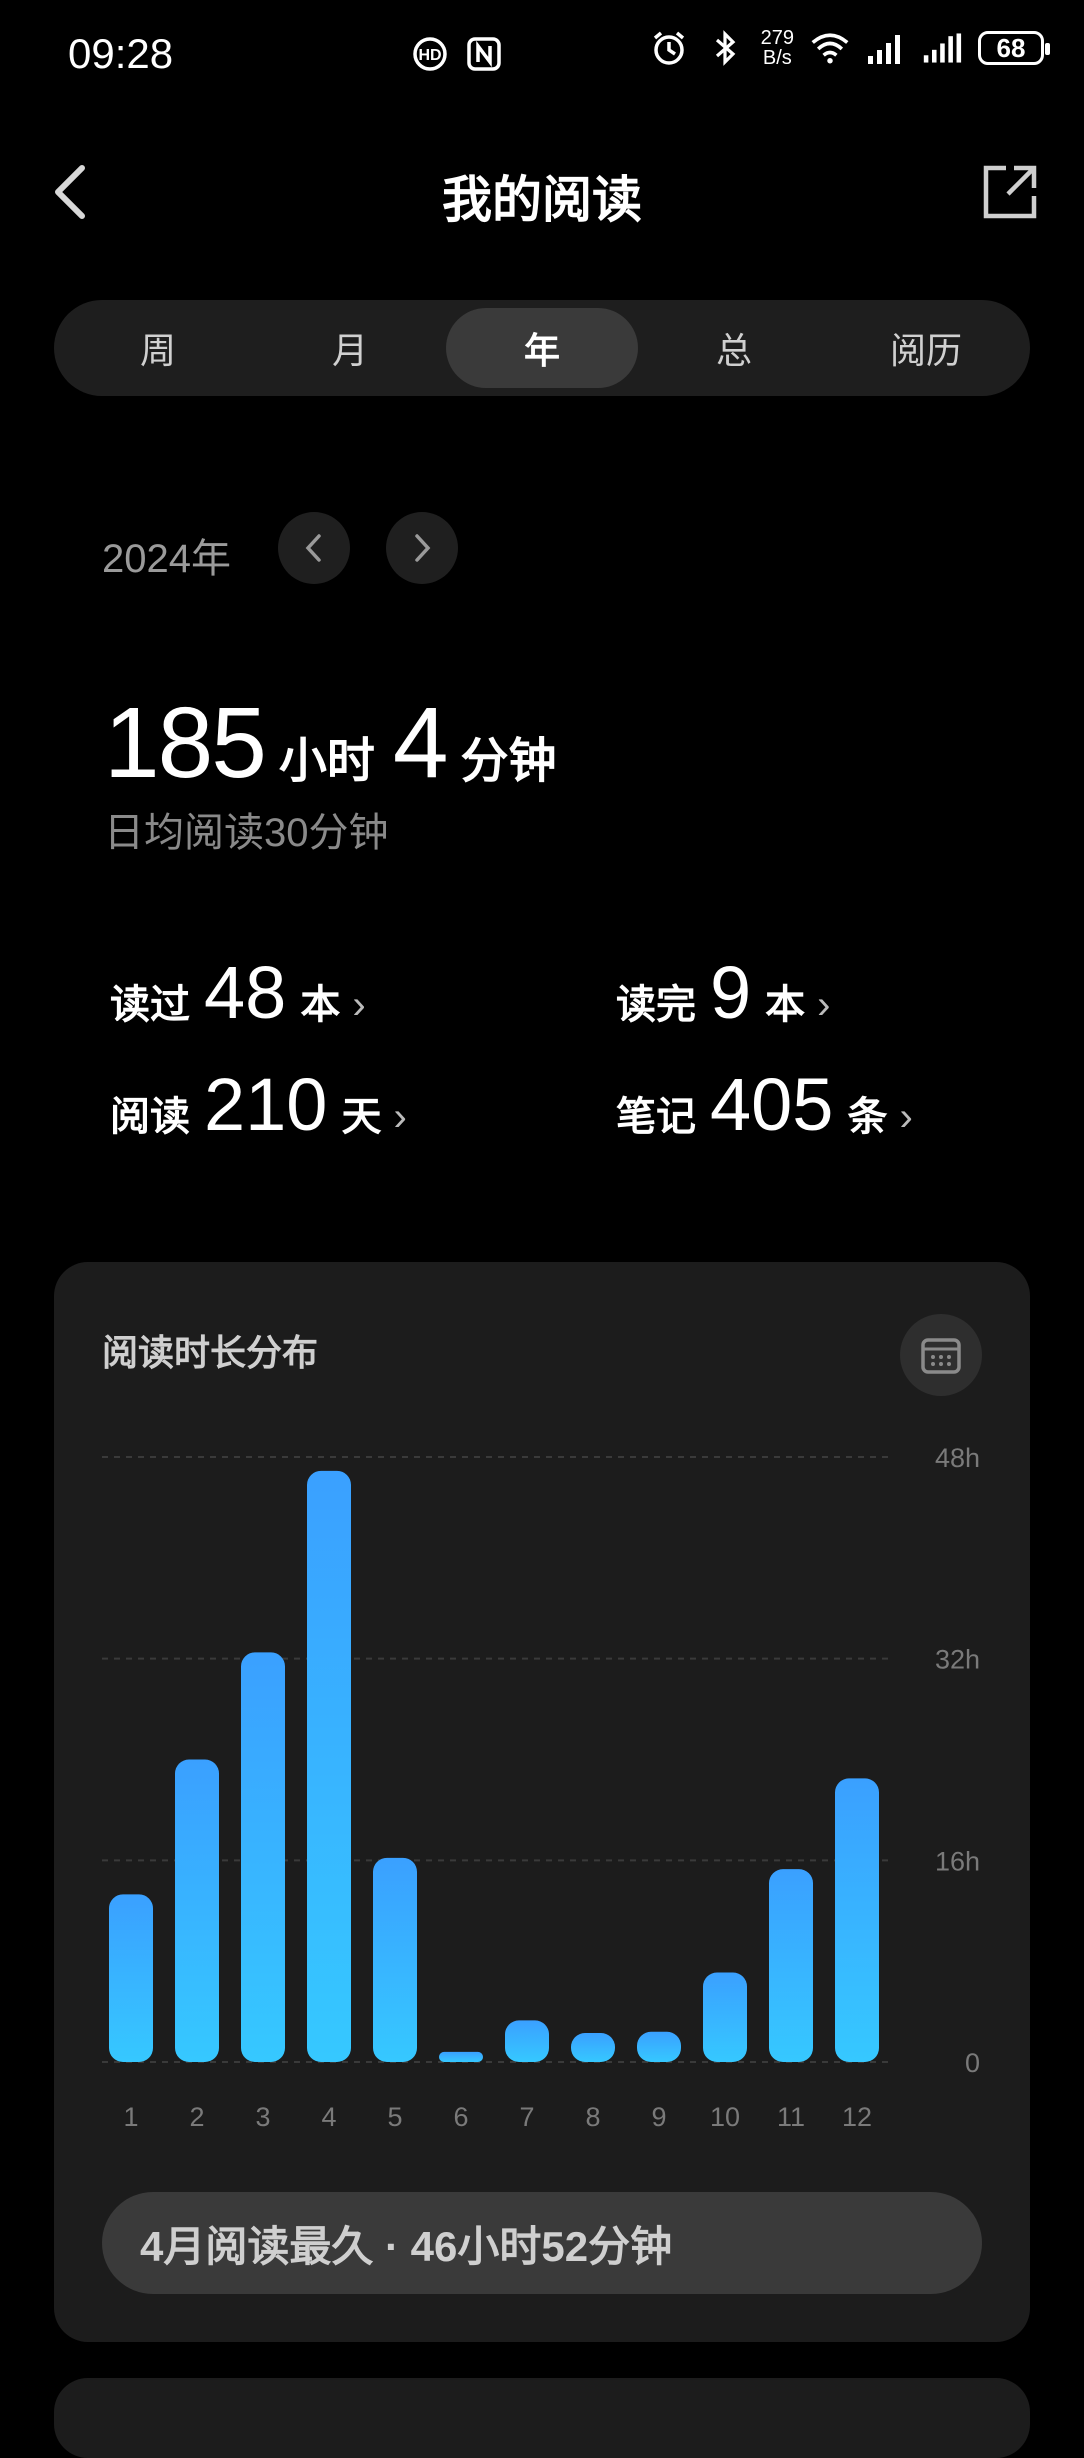  Describe the element at coordinates (326, 761) in the screenshot. I see `hours-unit: 小时` at that location.